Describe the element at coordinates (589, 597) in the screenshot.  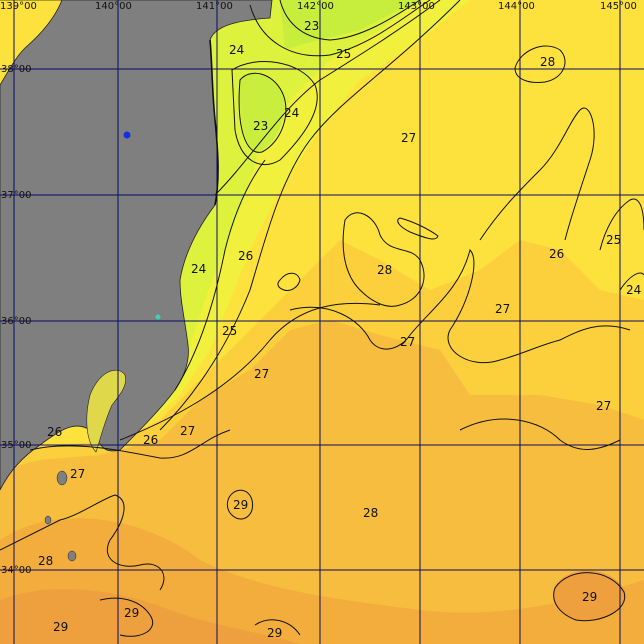
I see `contour-label-29-east: 29` at that location.